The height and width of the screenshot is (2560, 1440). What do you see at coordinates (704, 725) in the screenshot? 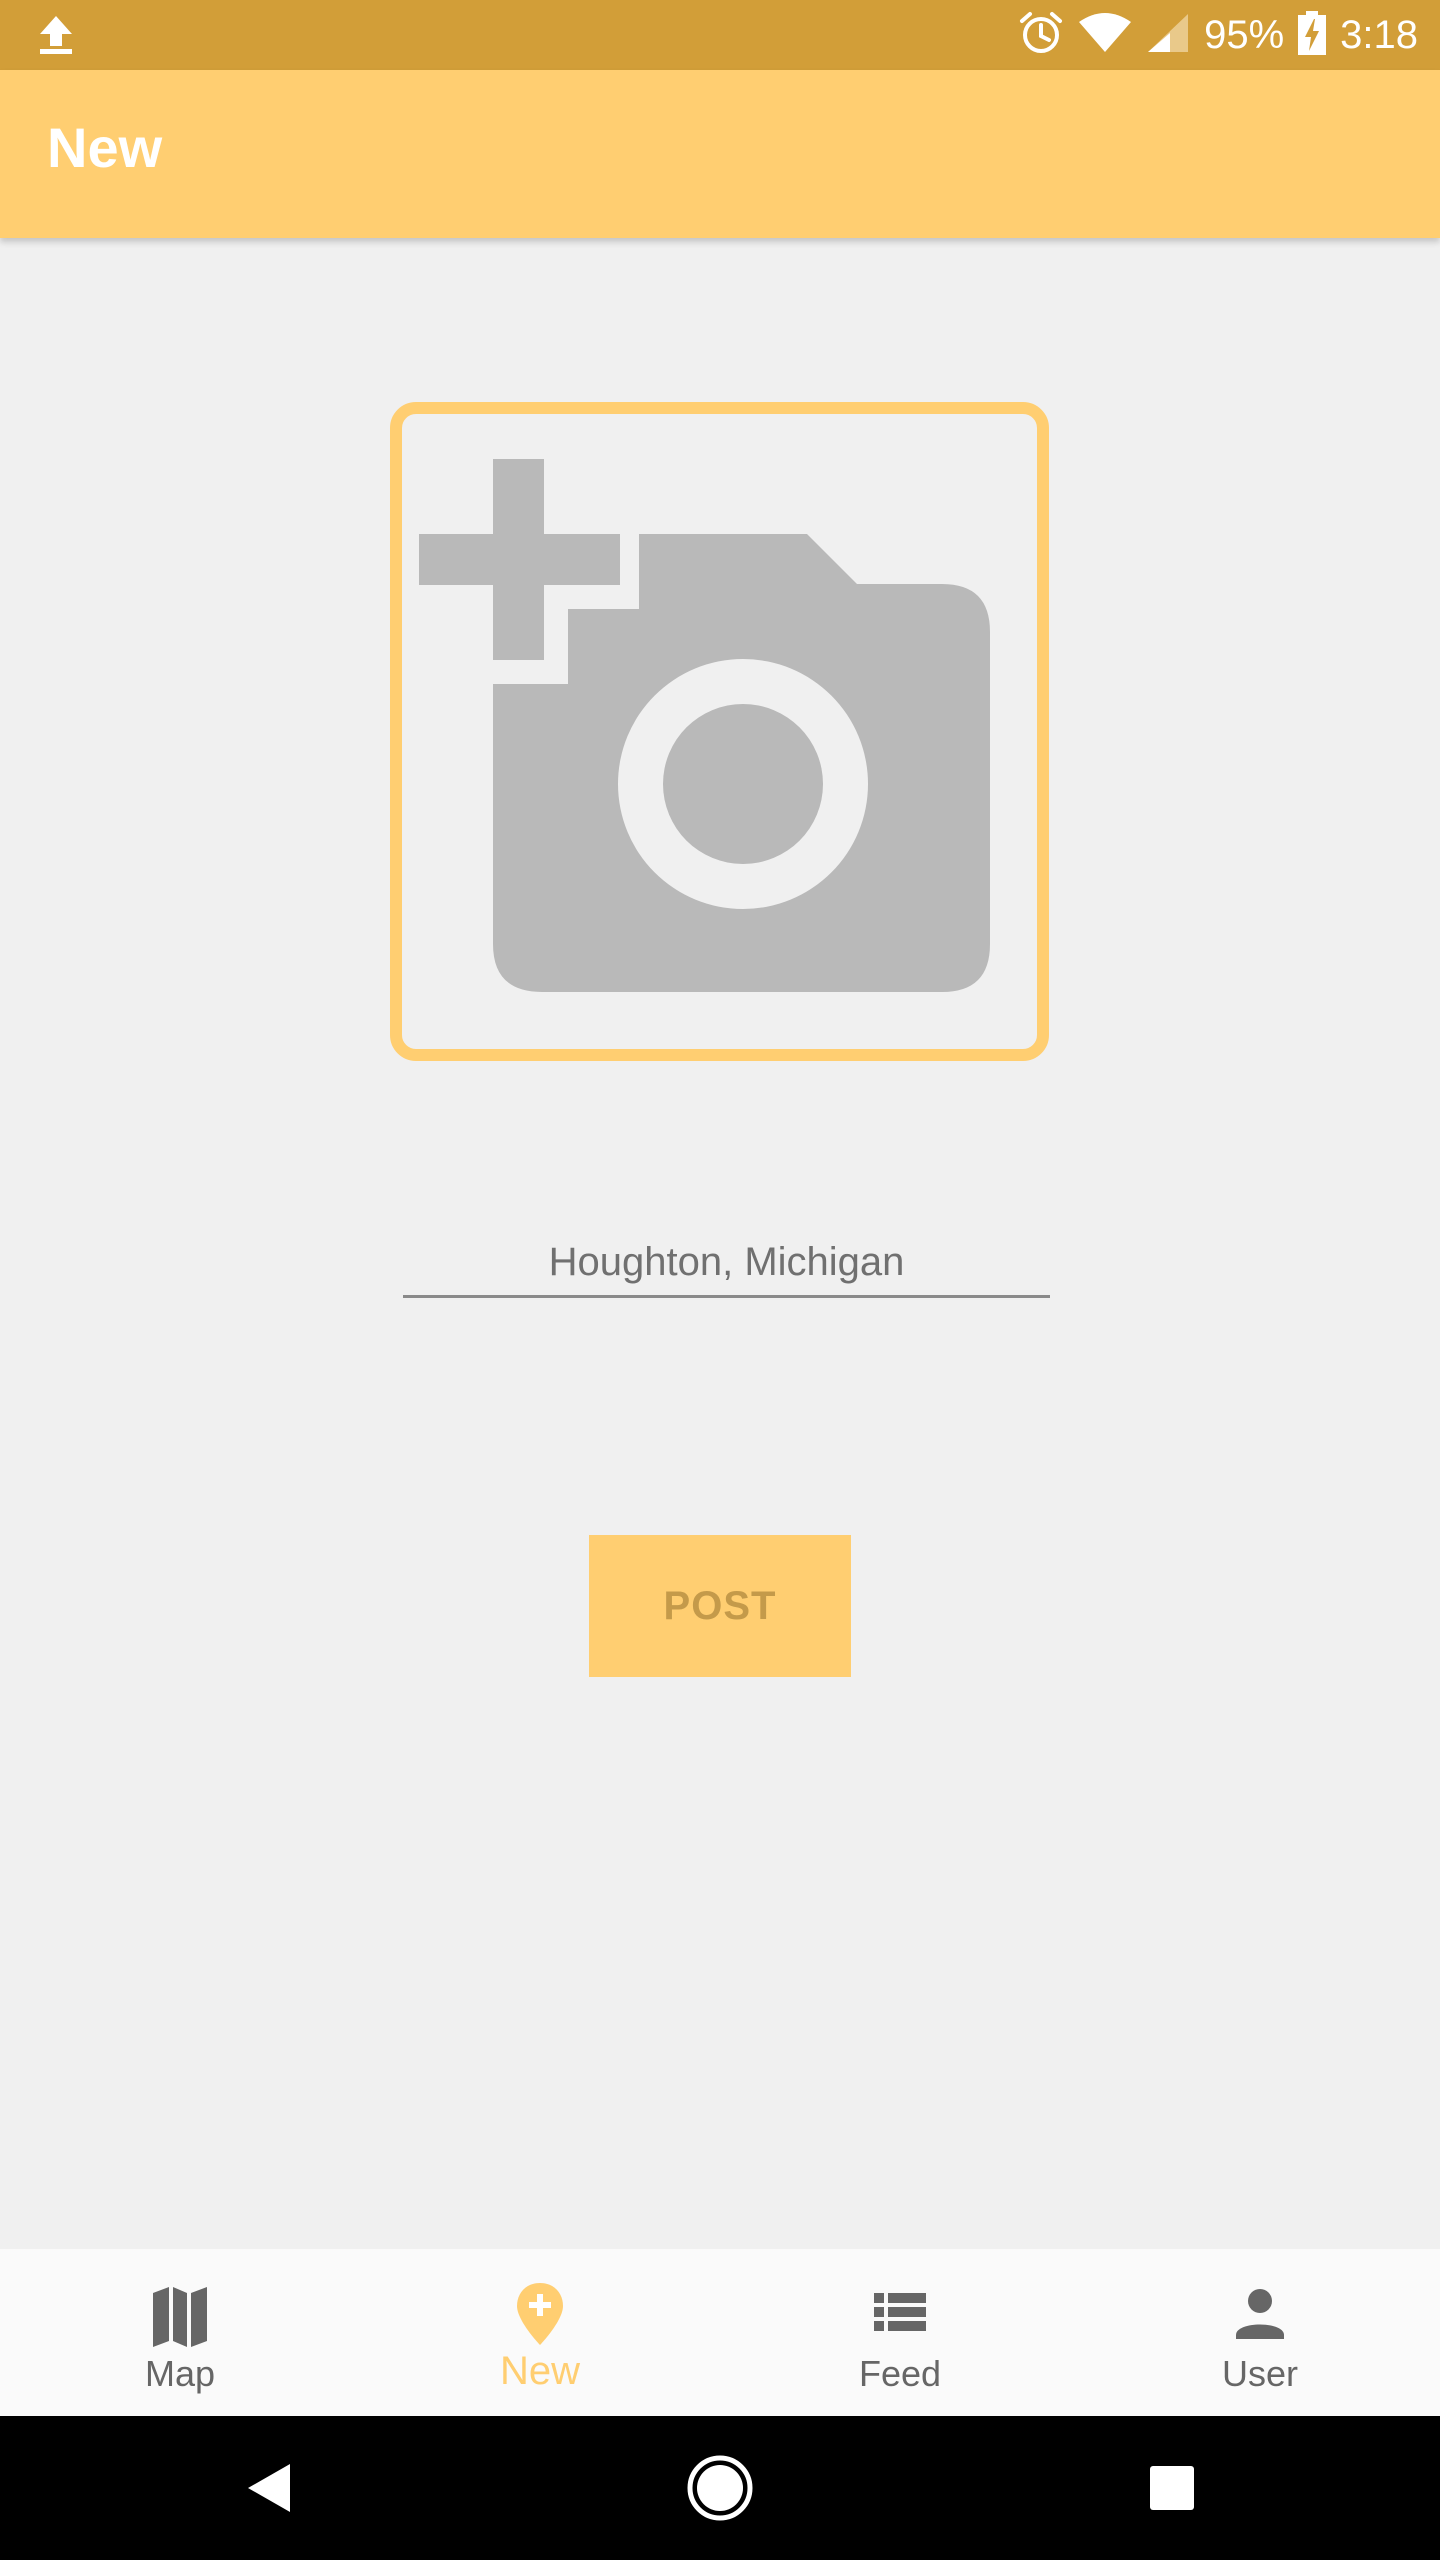
I see `add-a-photo-icon` at bounding box center [704, 725].